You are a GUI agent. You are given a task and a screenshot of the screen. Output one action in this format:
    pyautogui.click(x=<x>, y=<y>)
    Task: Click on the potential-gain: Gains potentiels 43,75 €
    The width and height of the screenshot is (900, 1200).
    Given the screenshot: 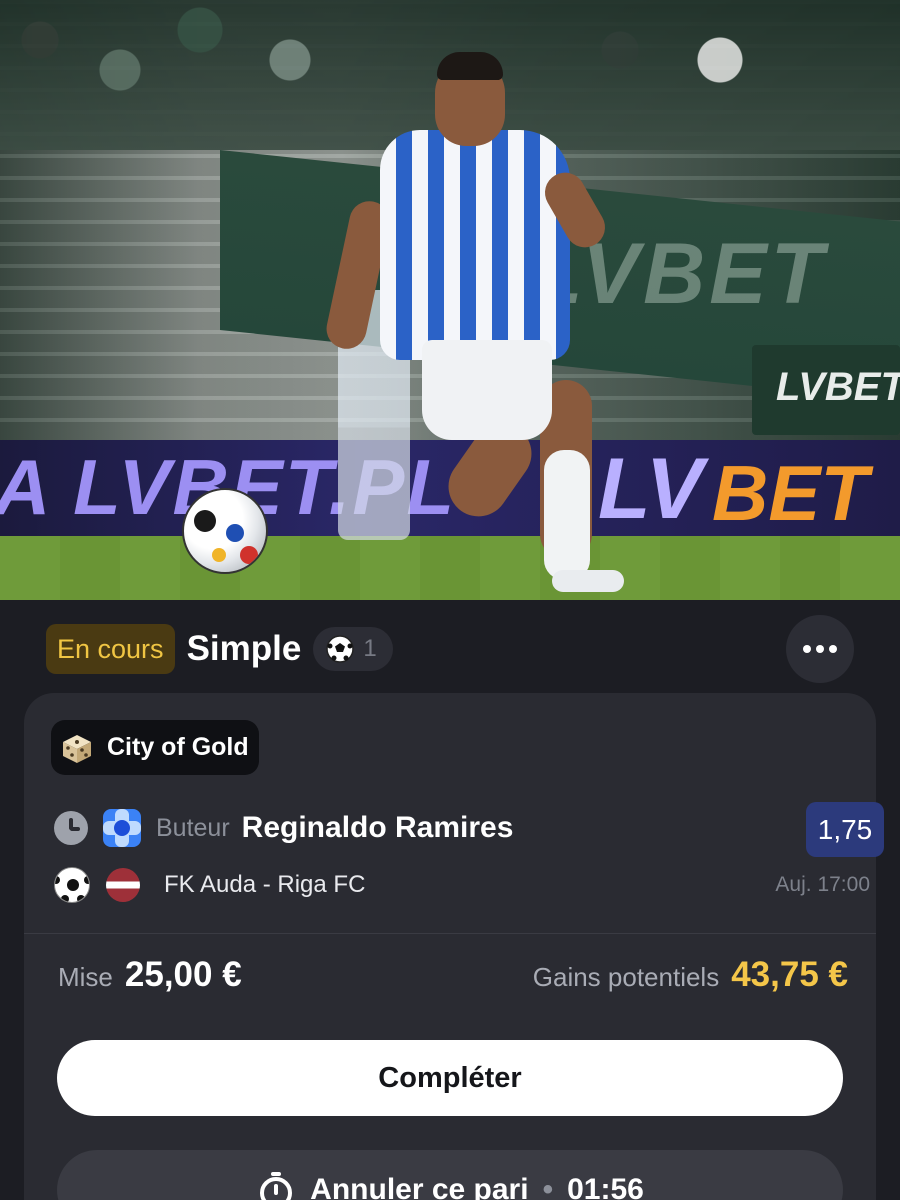 What is the action you would take?
    pyautogui.click(x=690, y=975)
    